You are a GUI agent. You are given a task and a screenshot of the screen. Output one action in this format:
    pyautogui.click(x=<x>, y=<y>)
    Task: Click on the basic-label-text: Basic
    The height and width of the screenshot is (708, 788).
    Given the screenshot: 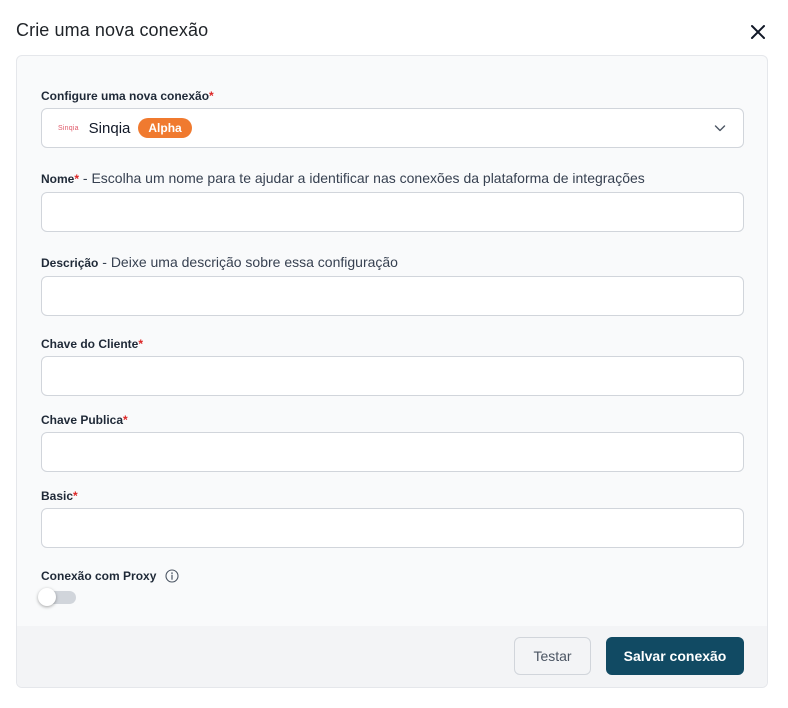 What is the action you would take?
    pyautogui.click(x=57, y=496)
    